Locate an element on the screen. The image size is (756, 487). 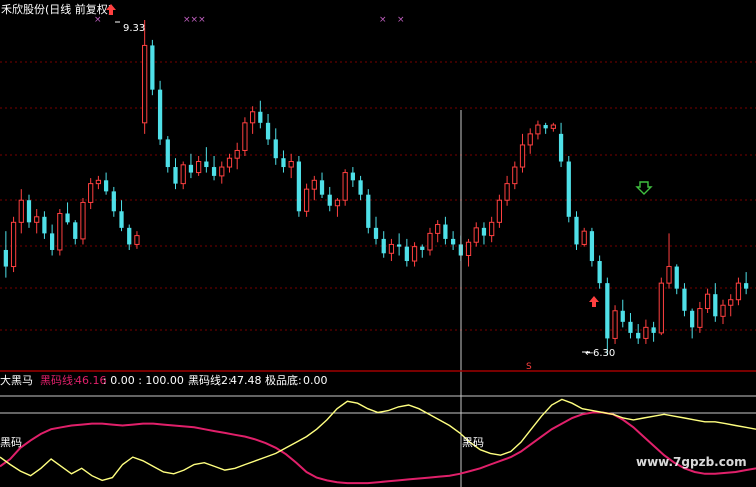
watermark: www.7gpzb.com is located at coordinates (691, 462).